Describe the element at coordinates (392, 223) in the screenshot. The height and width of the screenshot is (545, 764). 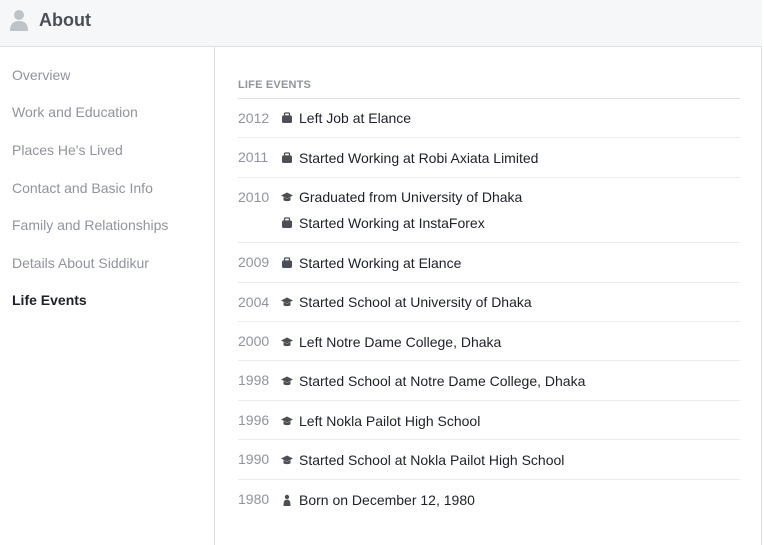
I see `life-event-text: Started Working at InstaForex` at that location.